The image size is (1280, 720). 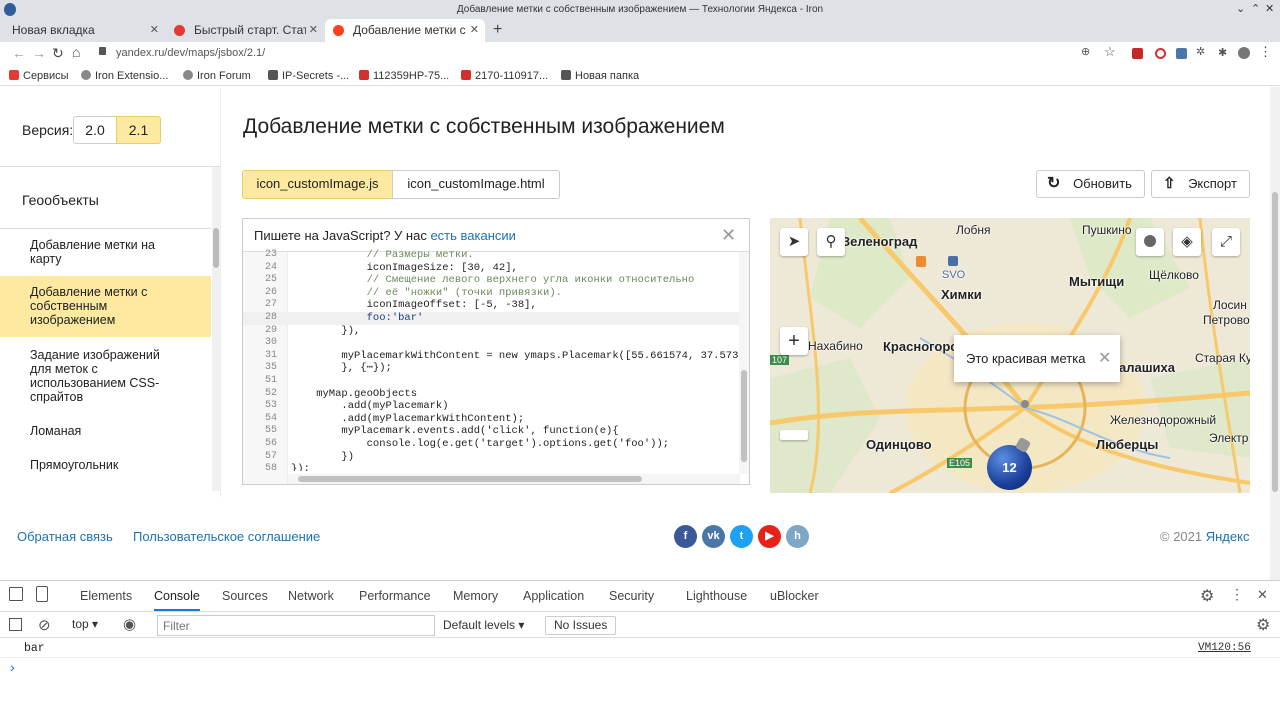 I want to click on code-scroll-thumb, so click(x=744, y=416).